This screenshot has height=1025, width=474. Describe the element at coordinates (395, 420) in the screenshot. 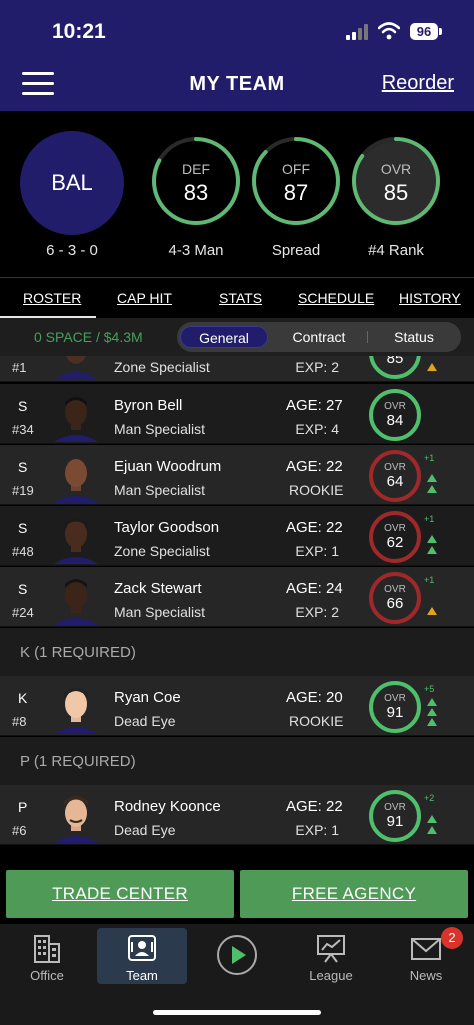

I see `ovr-badge-value: 84` at that location.